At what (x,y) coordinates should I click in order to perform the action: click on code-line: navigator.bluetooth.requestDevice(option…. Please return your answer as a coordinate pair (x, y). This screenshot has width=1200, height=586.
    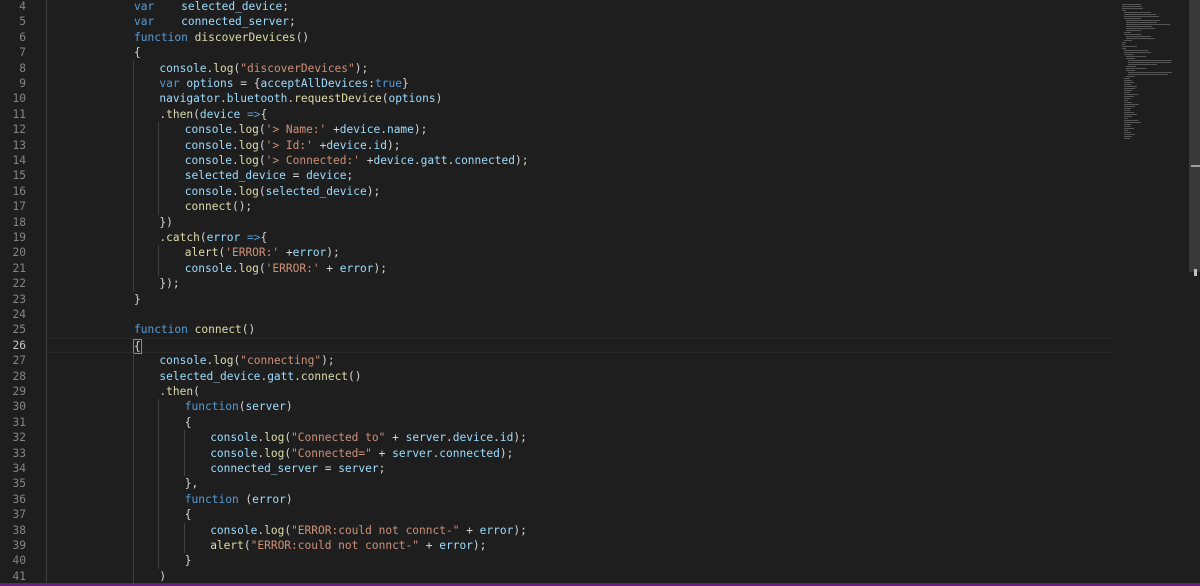
    Looking at the image, I should click on (580, 98).